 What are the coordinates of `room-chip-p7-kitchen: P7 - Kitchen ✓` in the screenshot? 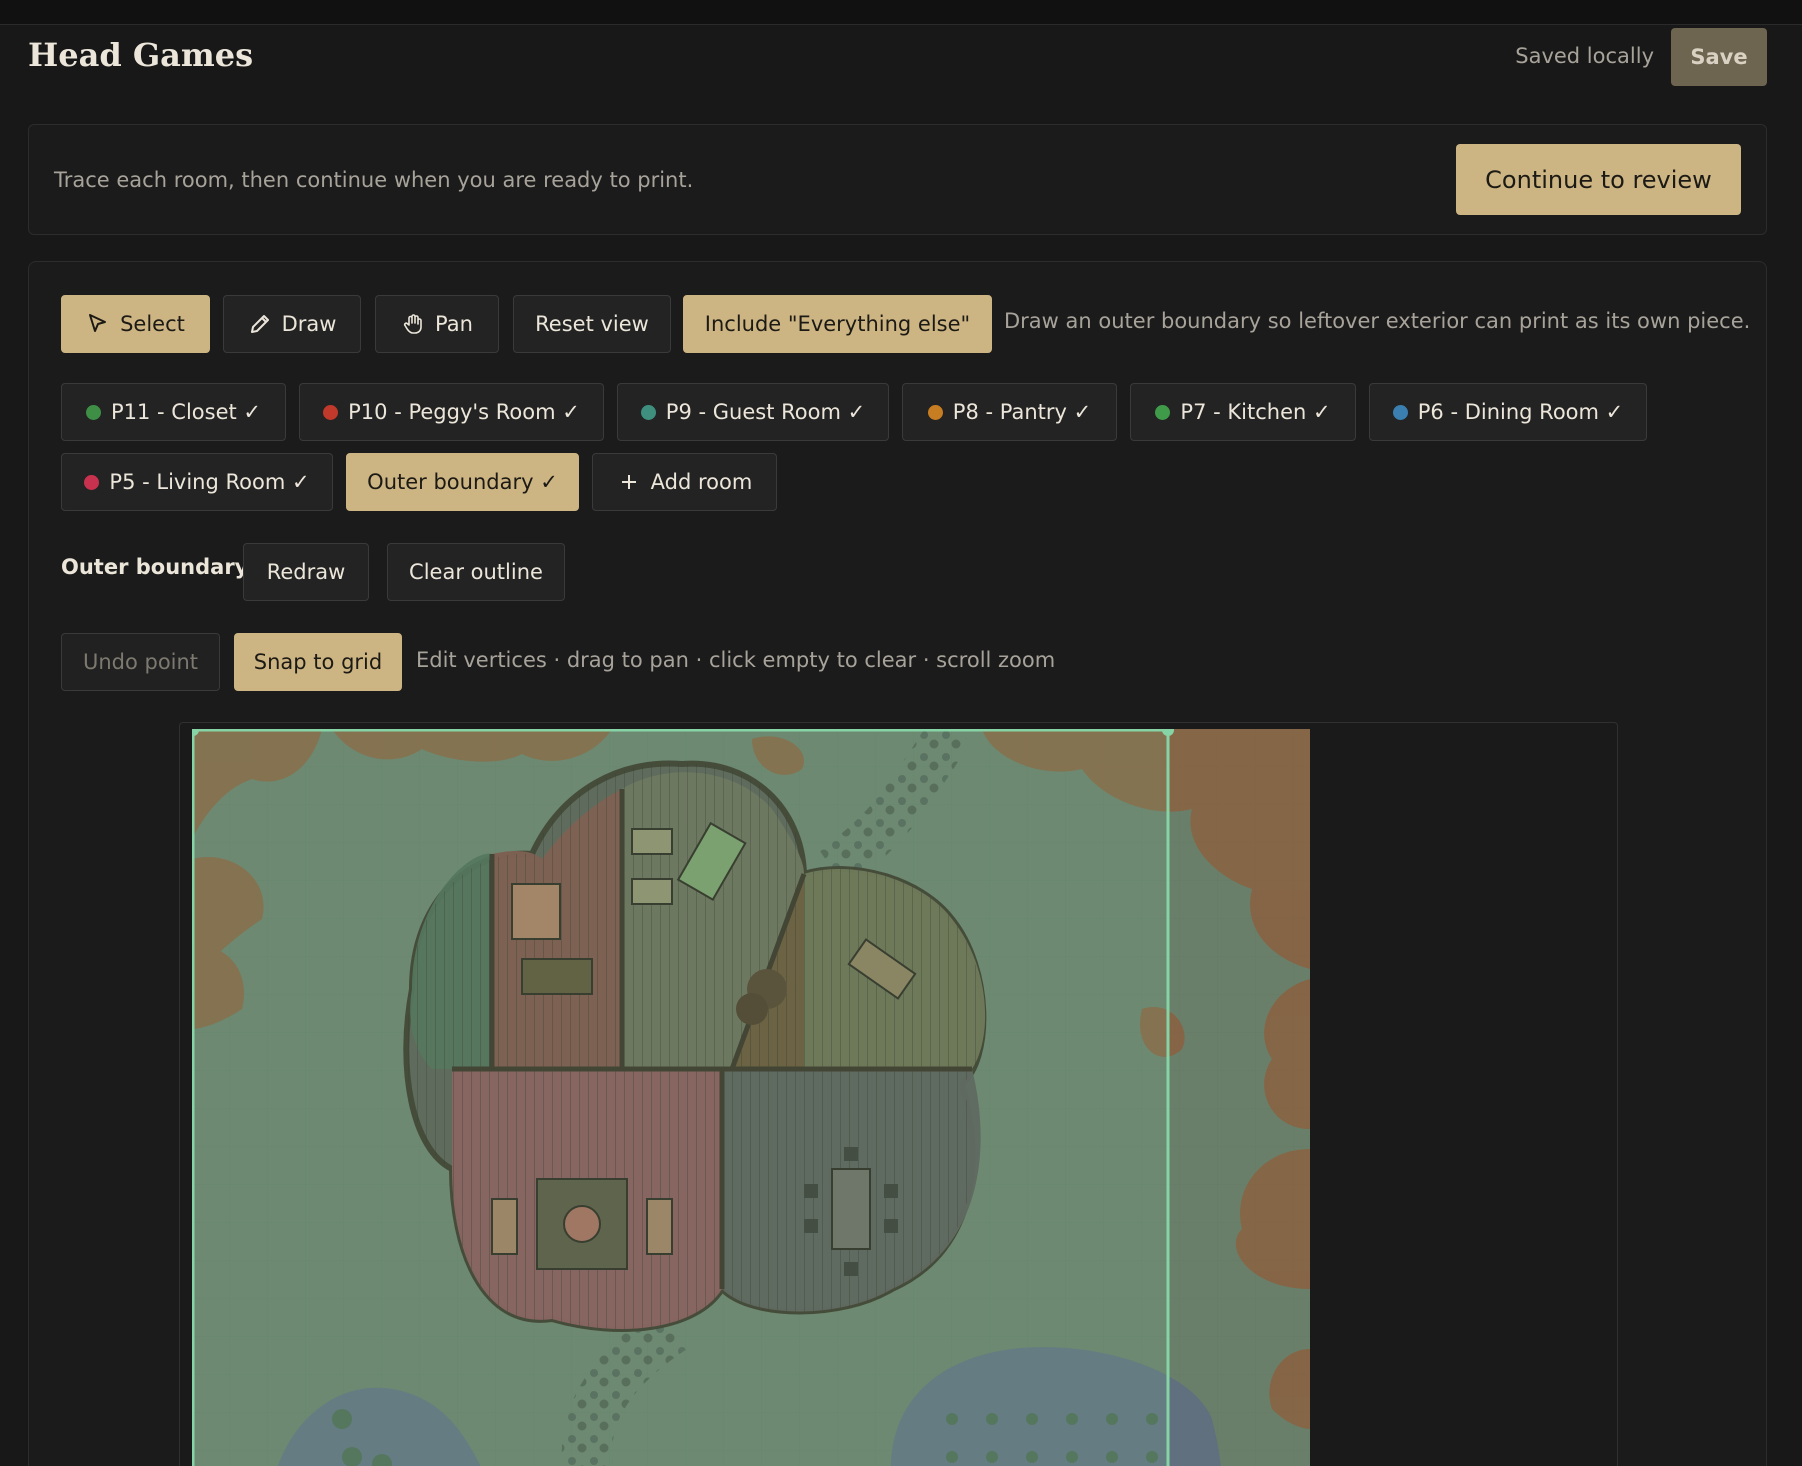 It's located at (1243, 412).